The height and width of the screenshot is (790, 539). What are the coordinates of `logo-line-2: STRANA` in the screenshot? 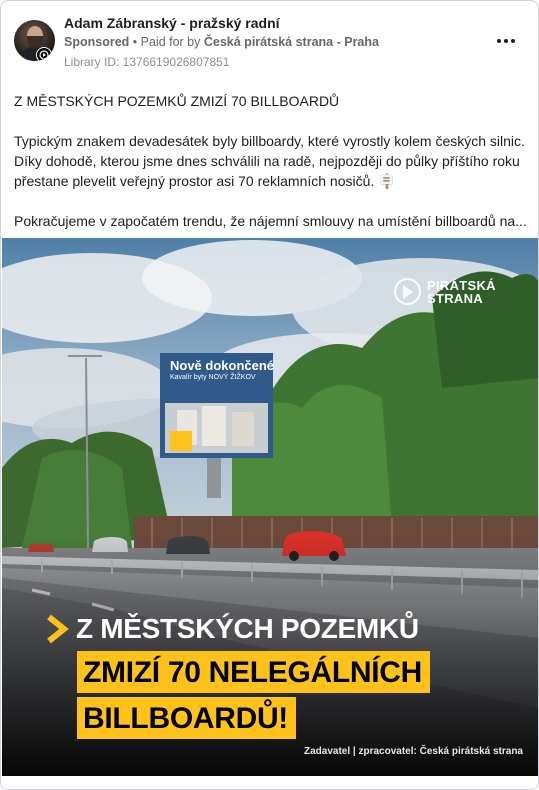 It's located at (455, 298).